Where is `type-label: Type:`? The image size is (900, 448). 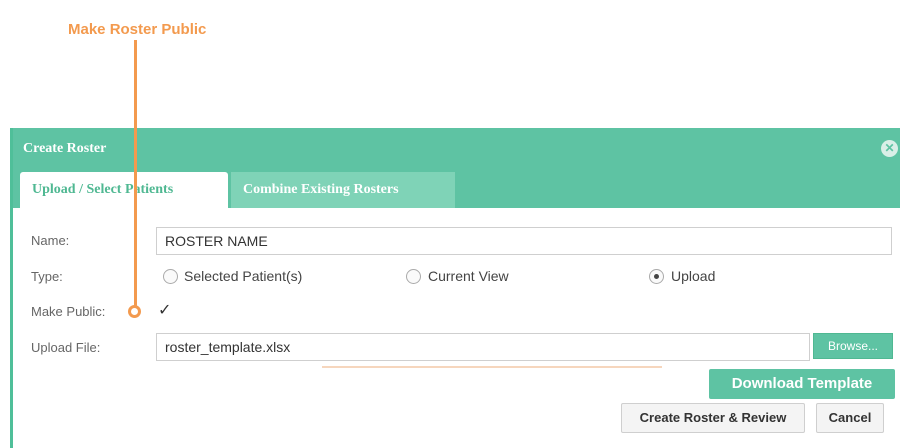 type-label: Type: is located at coordinates (47, 276).